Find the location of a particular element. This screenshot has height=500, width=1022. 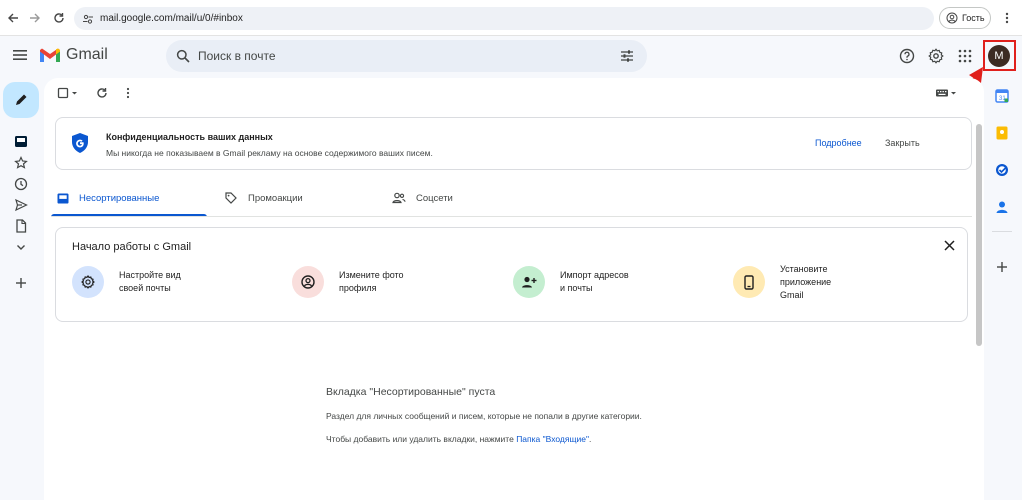

forward-icon is located at coordinates (35, 18).